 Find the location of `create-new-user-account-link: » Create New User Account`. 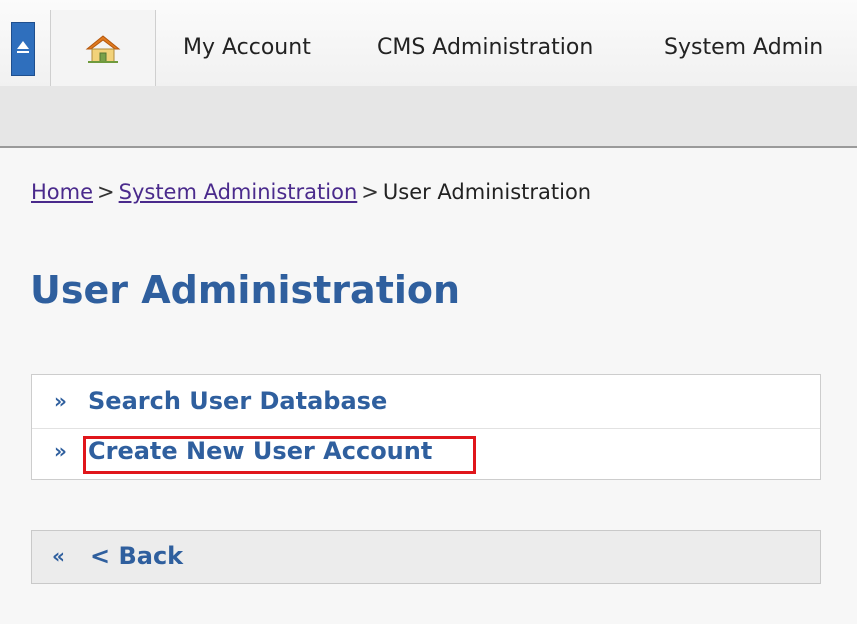

create-new-user-account-link: » Create New User Account is located at coordinates (426, 453).